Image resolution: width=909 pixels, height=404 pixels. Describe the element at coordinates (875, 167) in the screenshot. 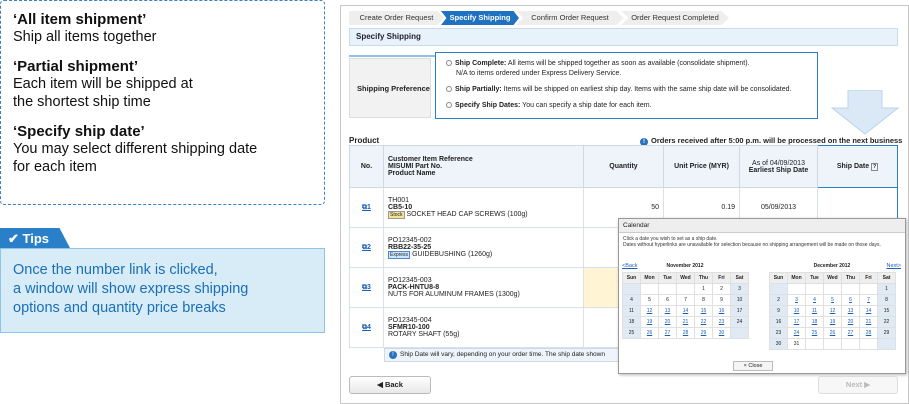

I see `help-icon: ?` at that location.